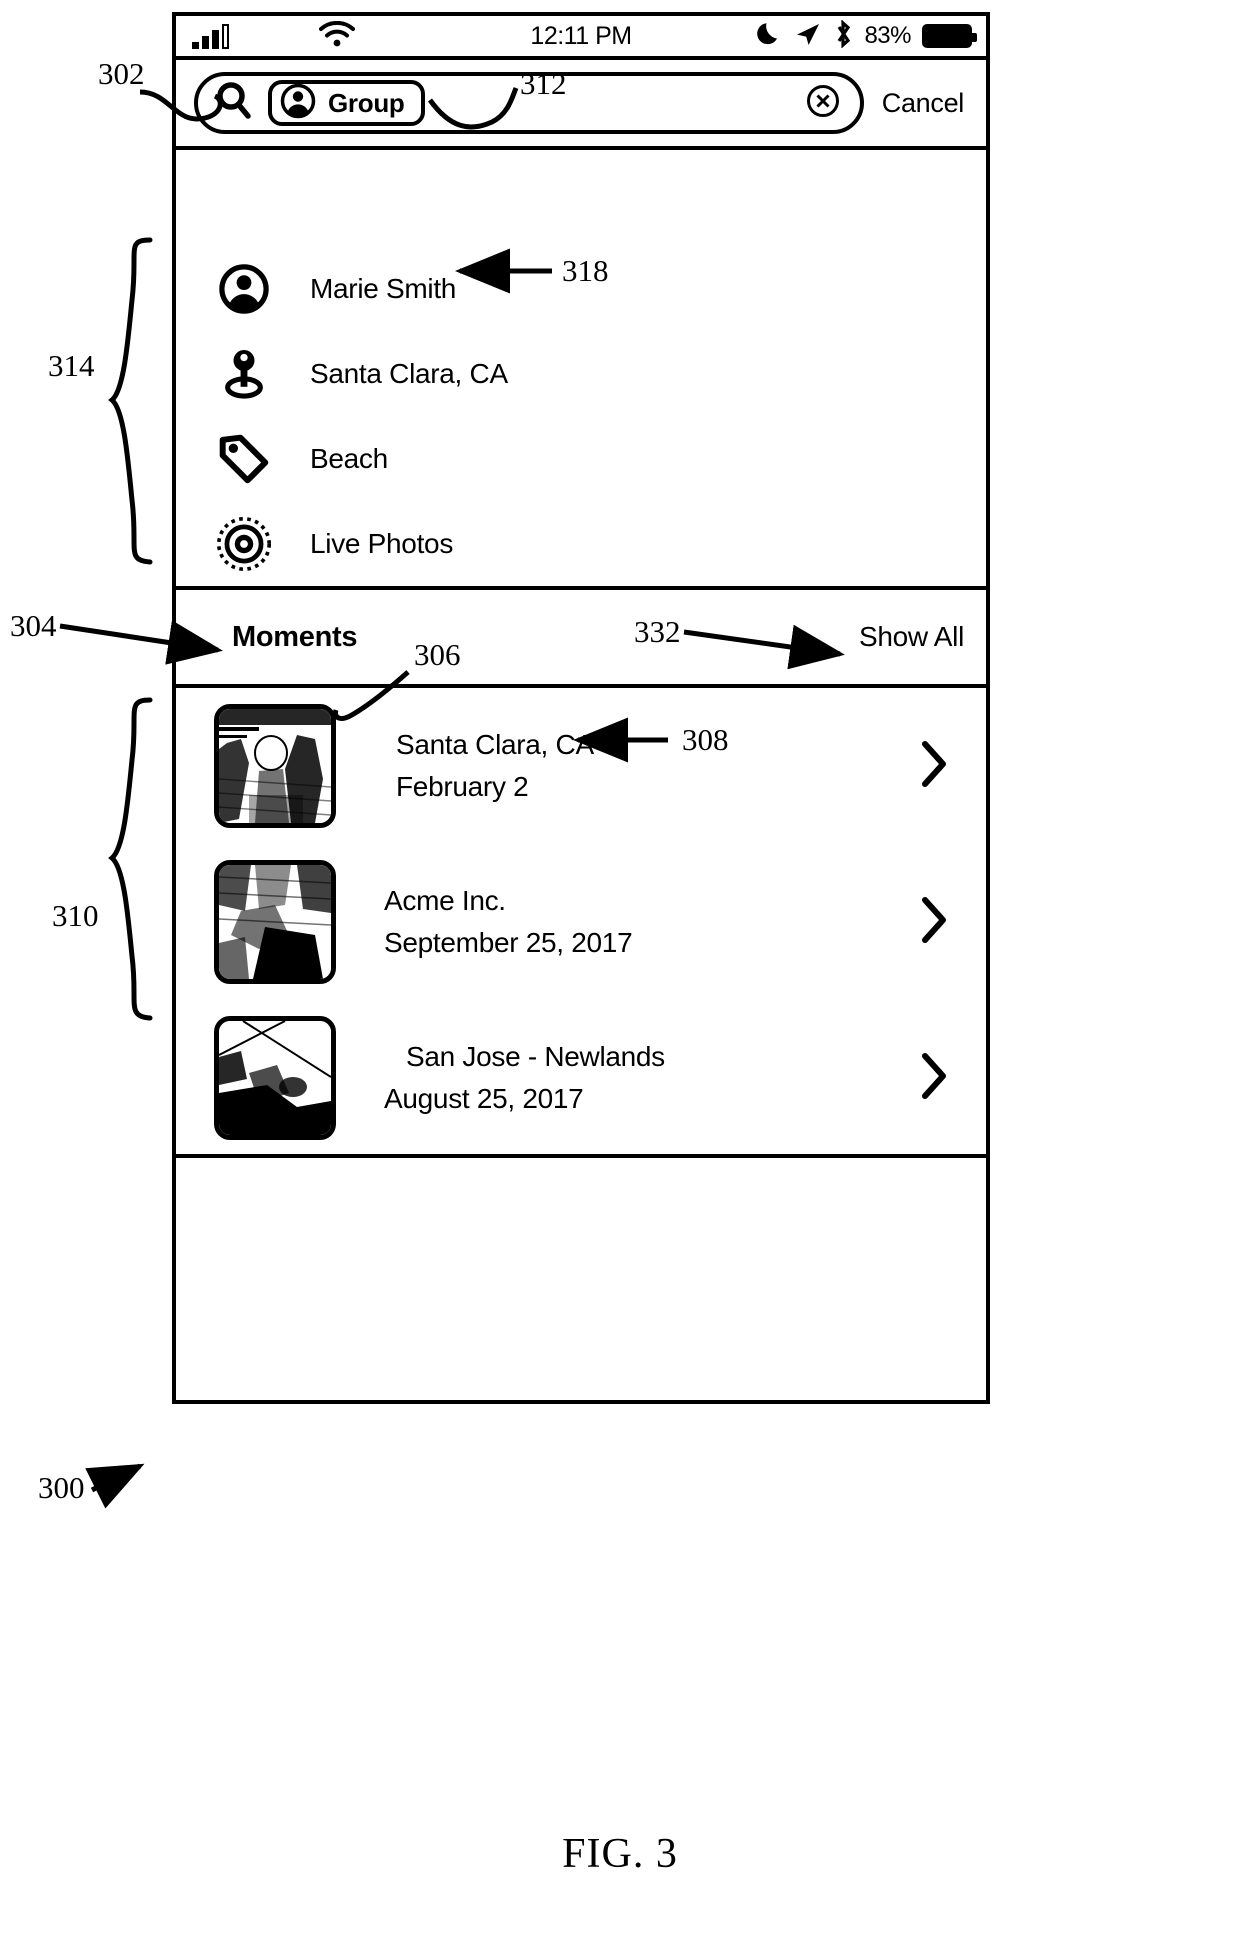 The height and width of the screenshot is (1946, 1240). What do you see at coordinates (75, 915) in the screenshot?
I see `ref-numeral-310: 310` at bounding box center [75, 915].